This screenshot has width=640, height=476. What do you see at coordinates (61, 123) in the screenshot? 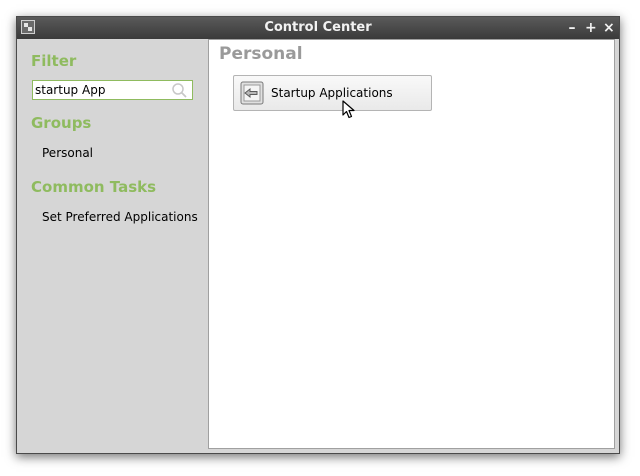
I see `groups-heading: Groups` at bounding box center [61, 123].